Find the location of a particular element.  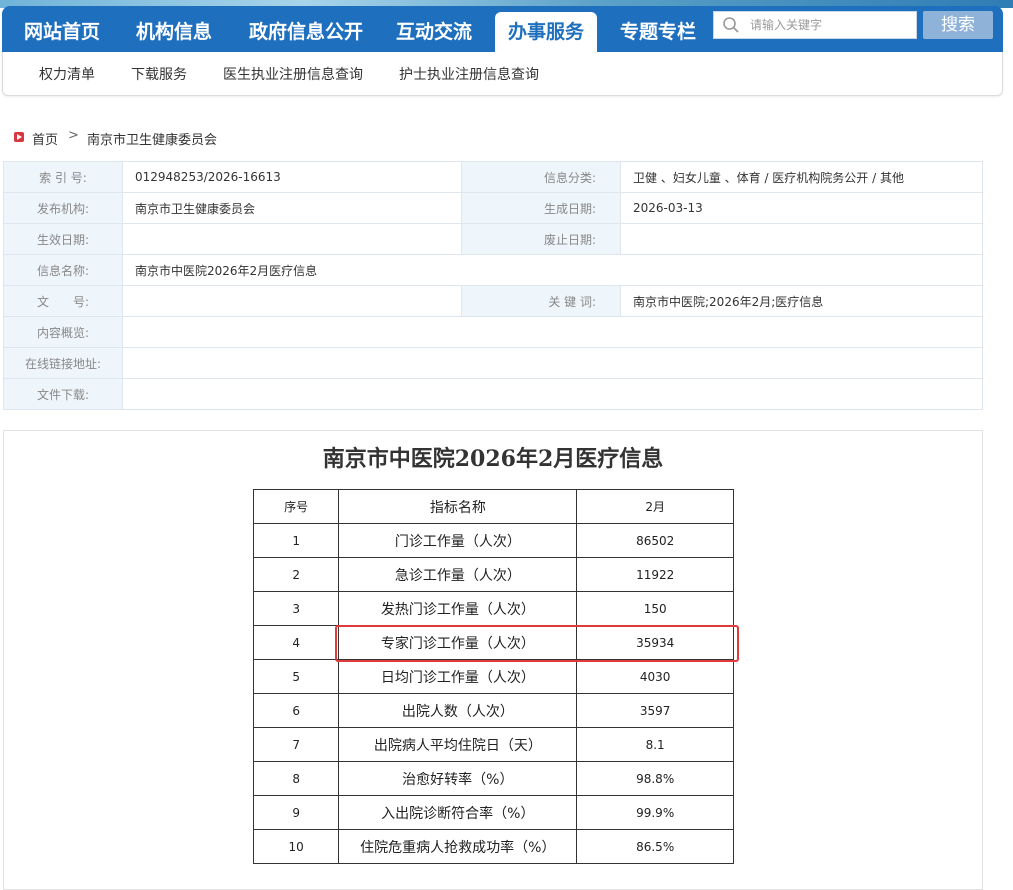

meta-label-summary: 内容概览: is located at coordinates (63, 332).